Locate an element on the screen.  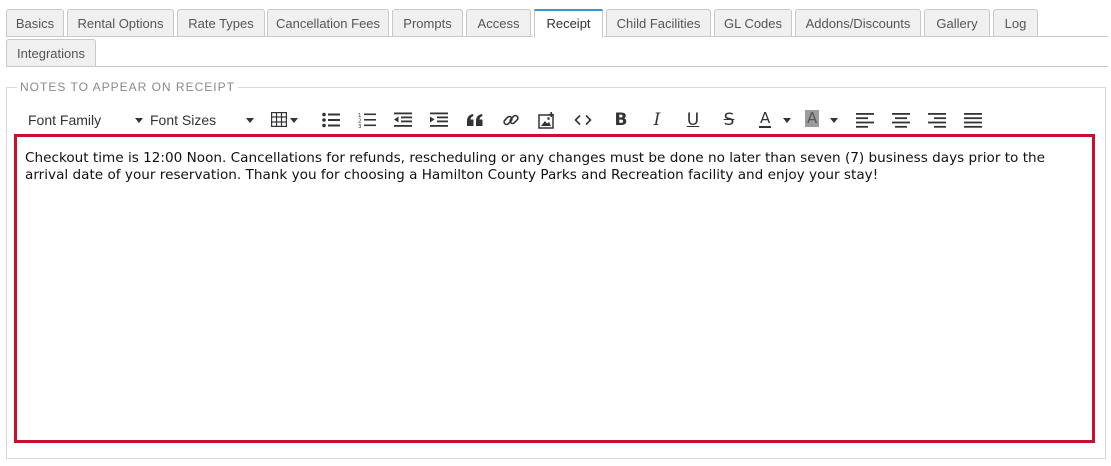
strikethrough-button: S is located at coordinates (729, 120).